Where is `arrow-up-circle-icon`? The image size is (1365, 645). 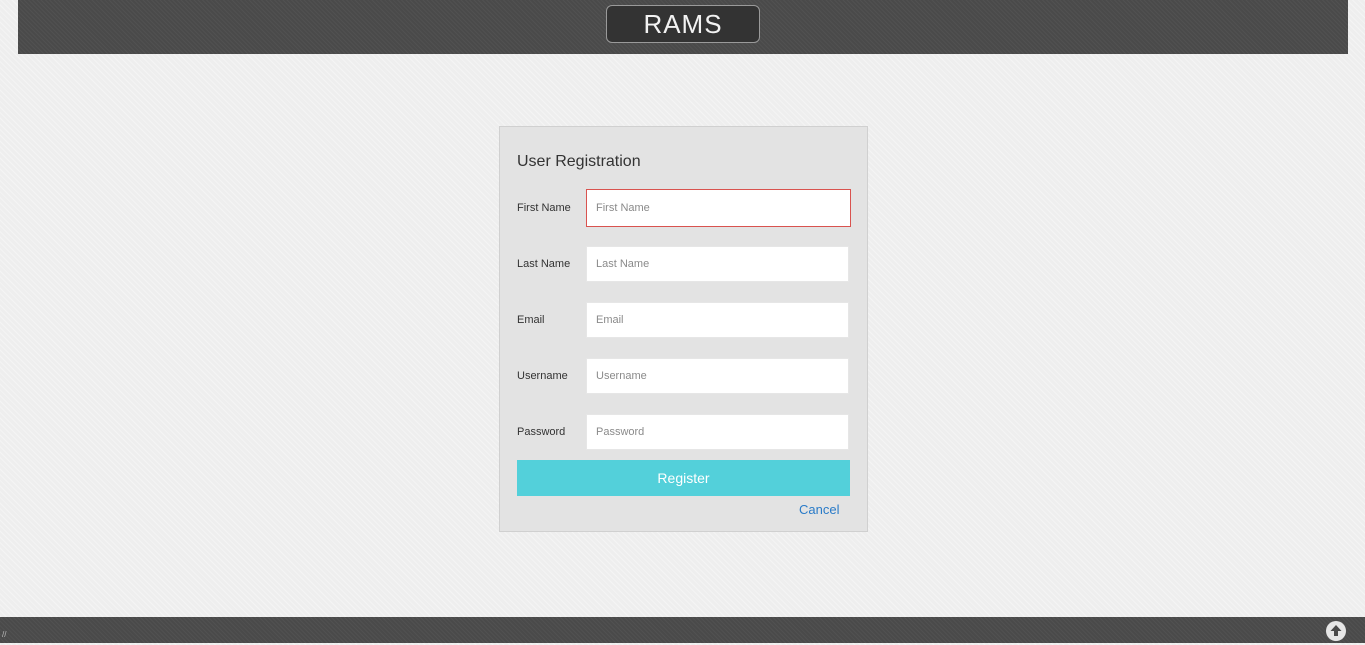
arrow-up-circle-icon is located at coordinates (1336, 631).